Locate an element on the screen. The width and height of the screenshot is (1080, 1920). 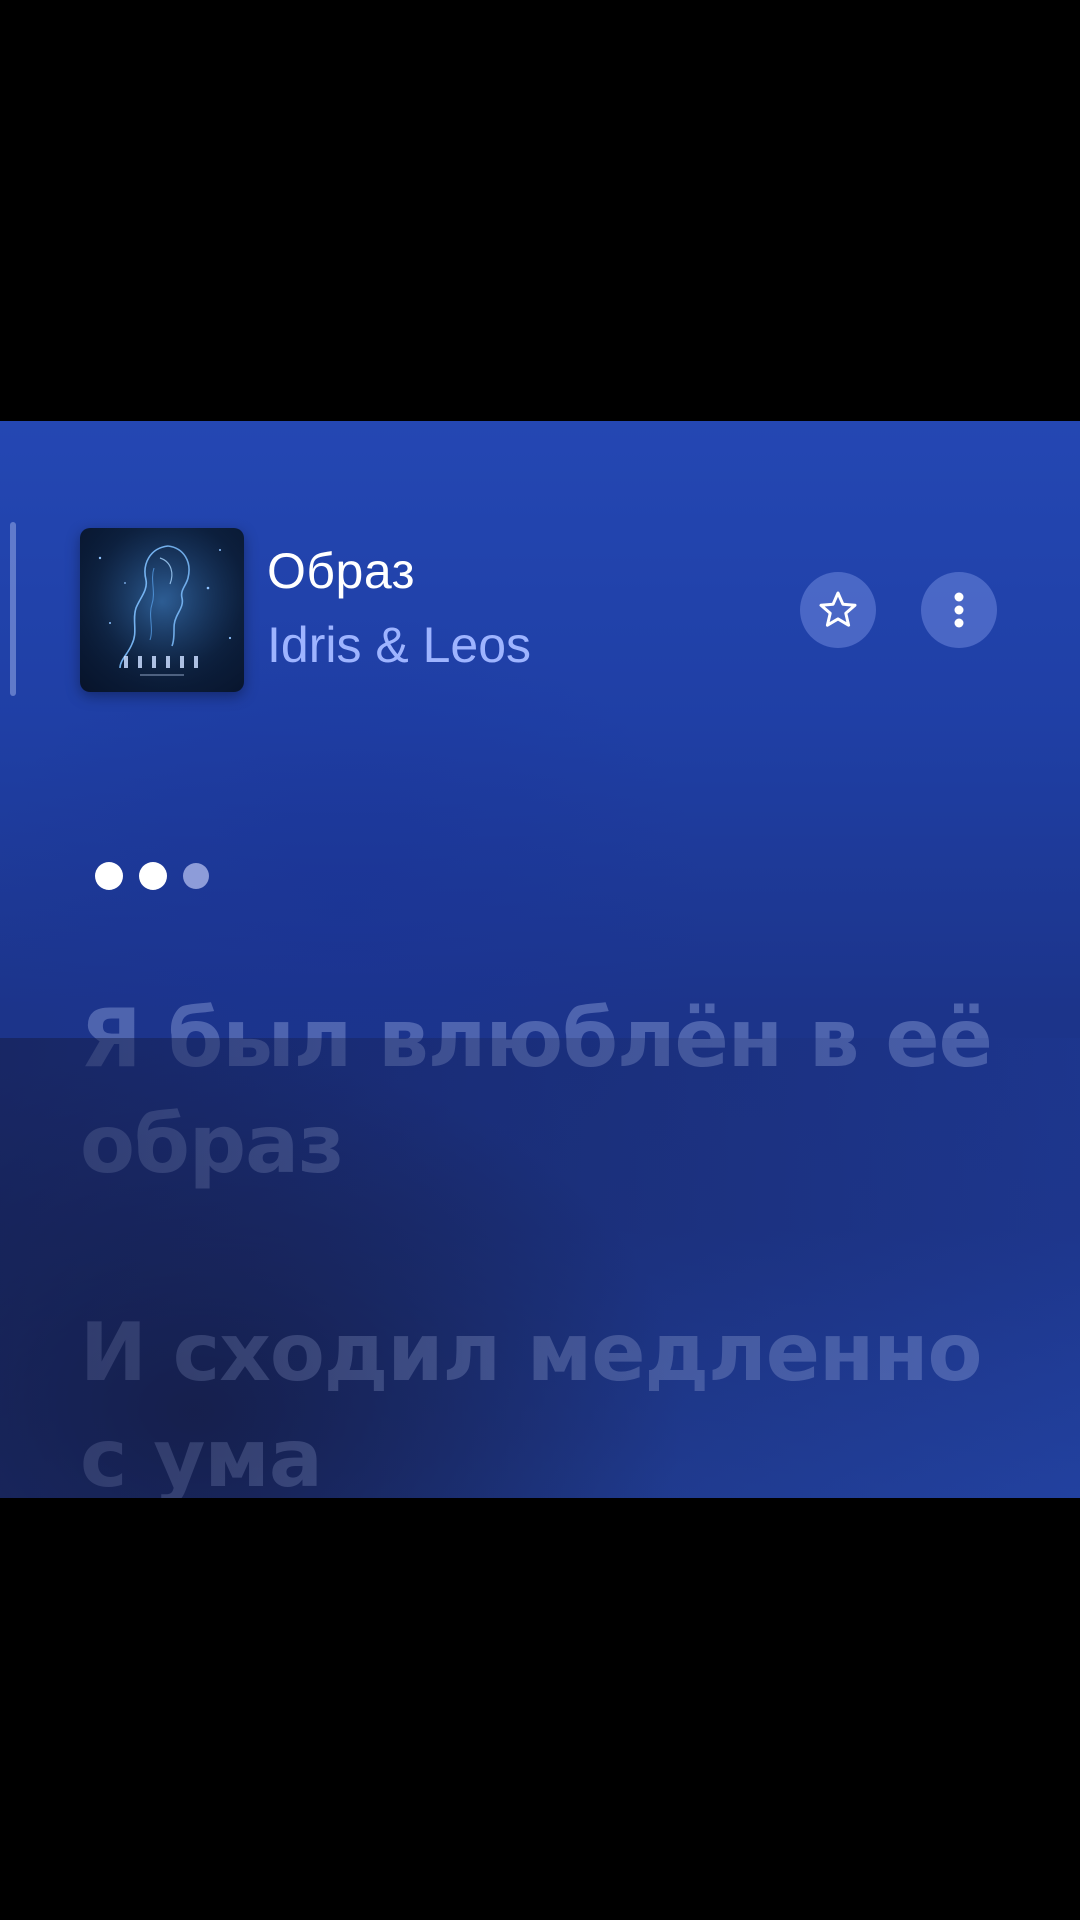
favorite-button is located at coordinates (838, 610).